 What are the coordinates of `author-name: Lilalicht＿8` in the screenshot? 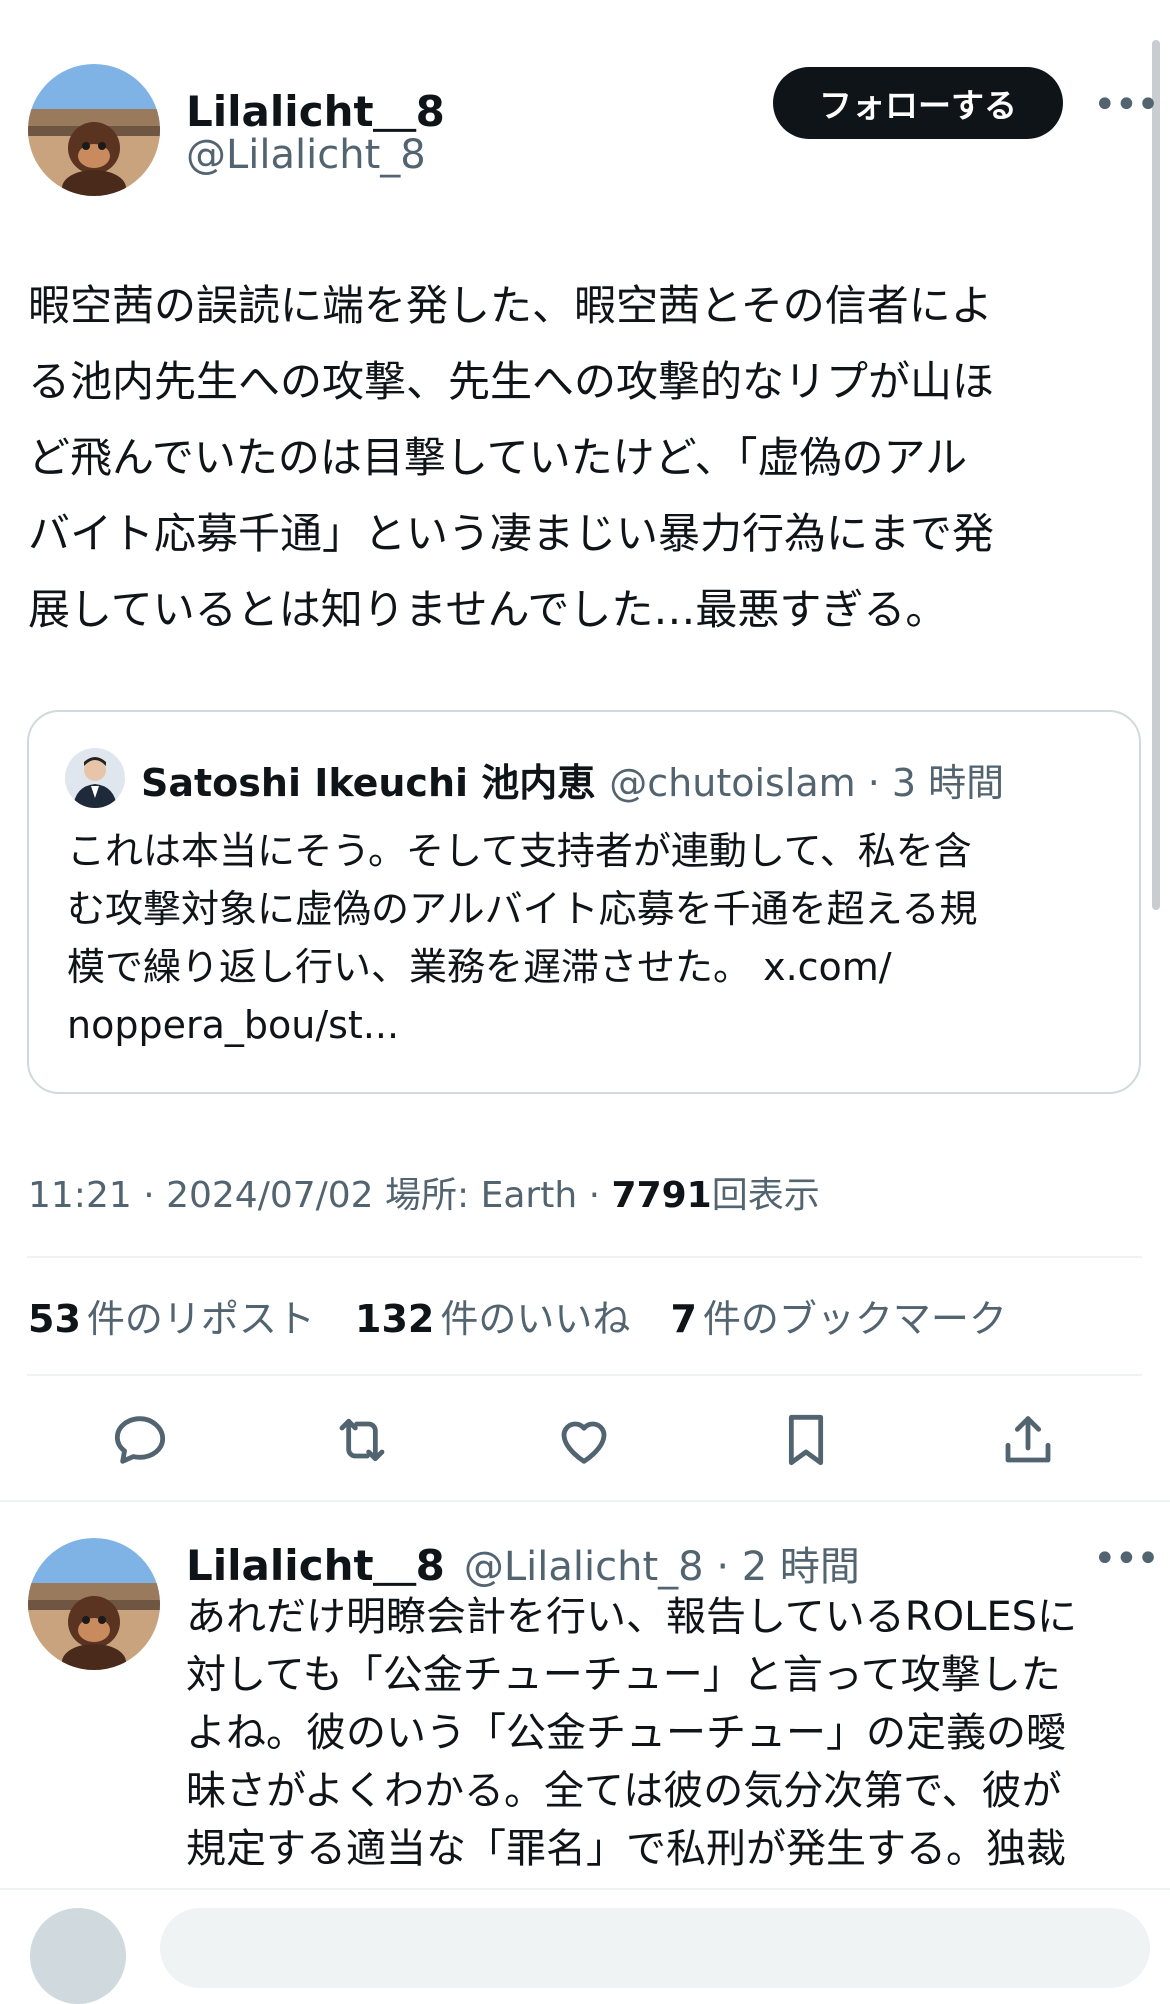 It's located at (315, 108).